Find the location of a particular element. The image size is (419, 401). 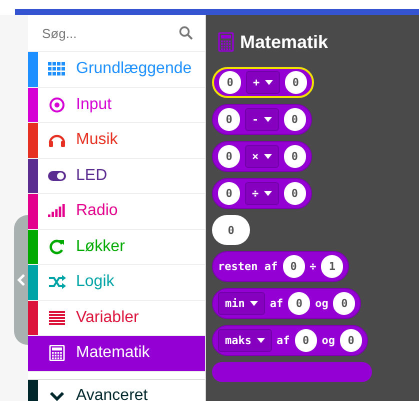

min-max-block: min af 0 og 0 is located at coordinates (287, 303).